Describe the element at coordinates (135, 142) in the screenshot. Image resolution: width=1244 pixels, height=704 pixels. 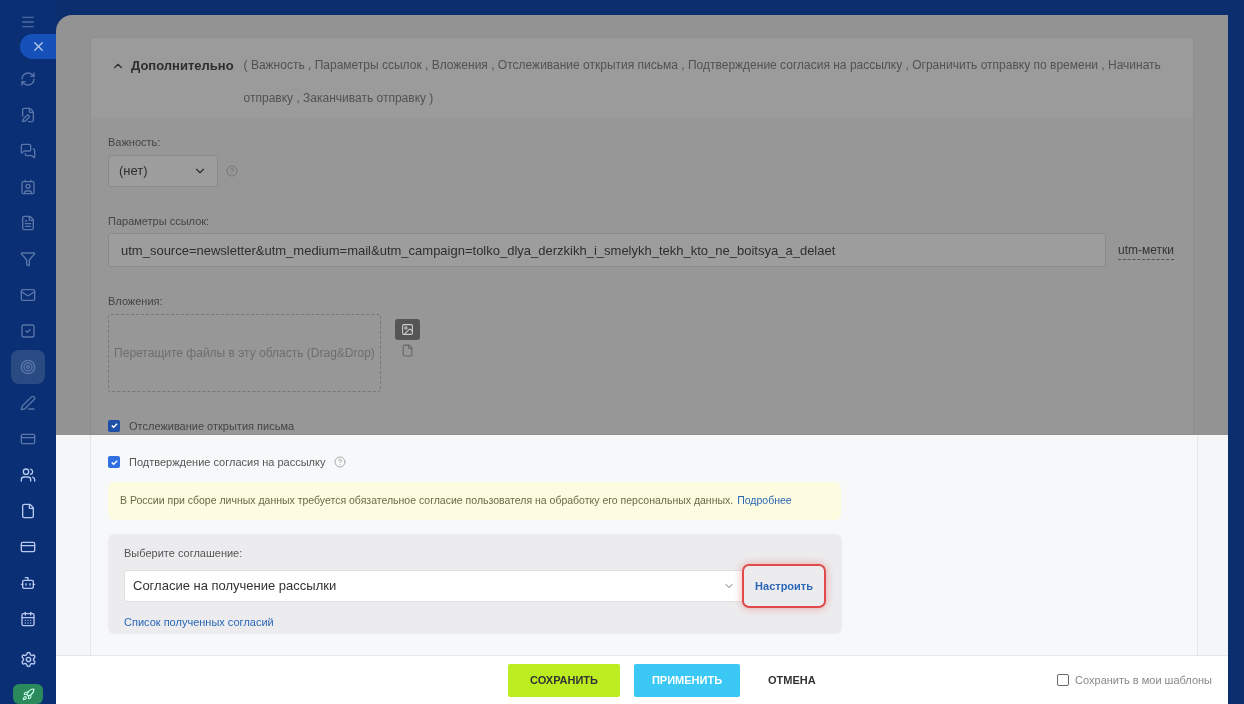
I see `field-label: Важность:` at that location.